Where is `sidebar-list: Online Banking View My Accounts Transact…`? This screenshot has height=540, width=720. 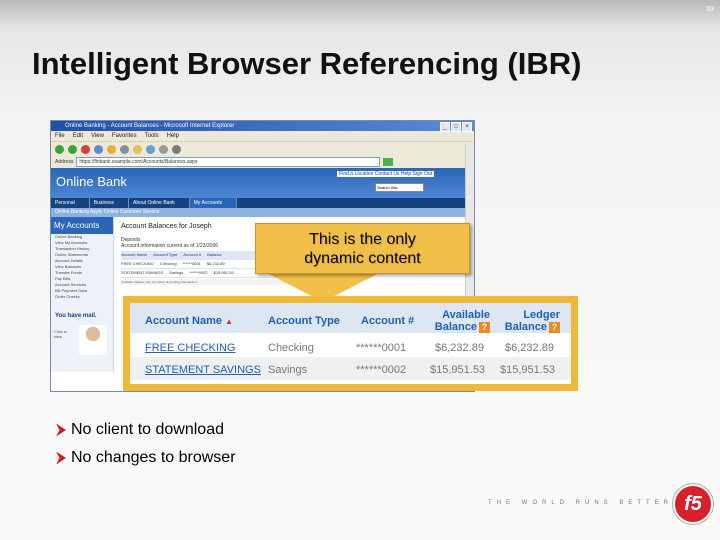 sidebar-list: Online Banking View My Accounts Transact… is located at coordinates (82, 267).